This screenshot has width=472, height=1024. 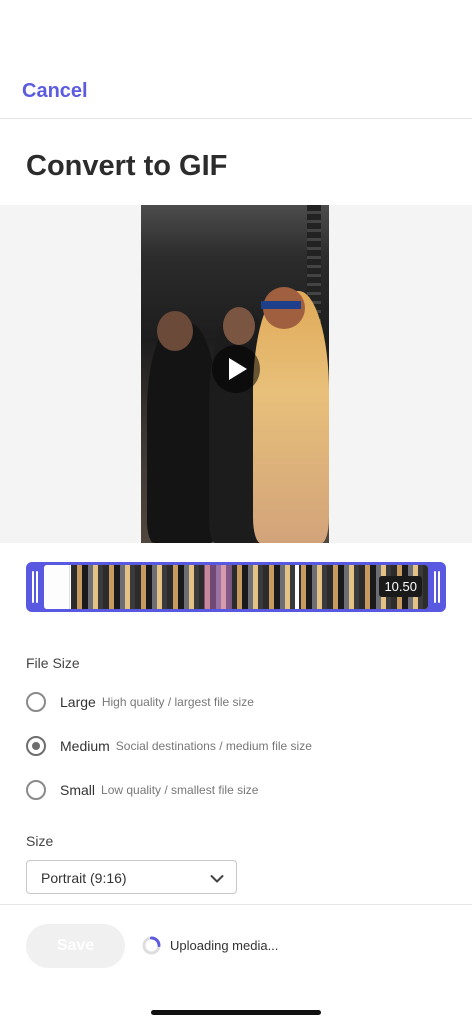 I want to click on timeline-frames: 10.50, so click(x=236, y=587).